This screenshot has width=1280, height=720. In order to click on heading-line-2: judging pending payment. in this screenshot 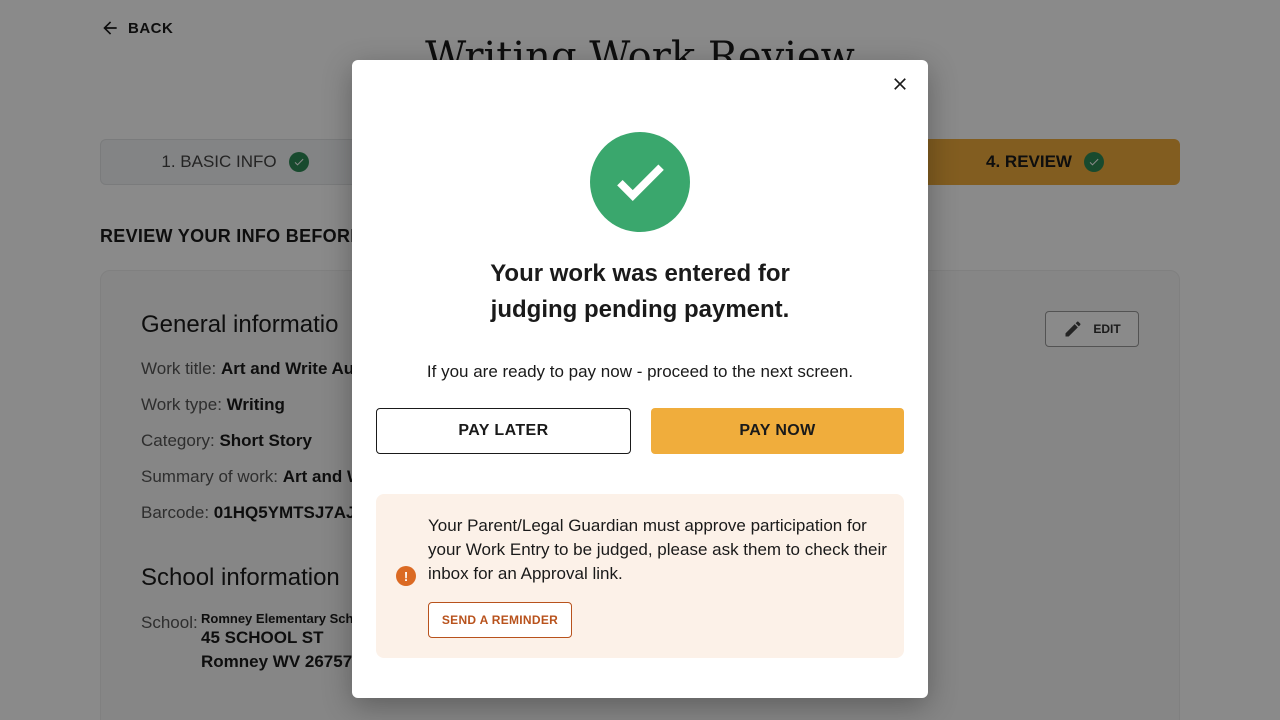, I will do `click(640, 309)`.